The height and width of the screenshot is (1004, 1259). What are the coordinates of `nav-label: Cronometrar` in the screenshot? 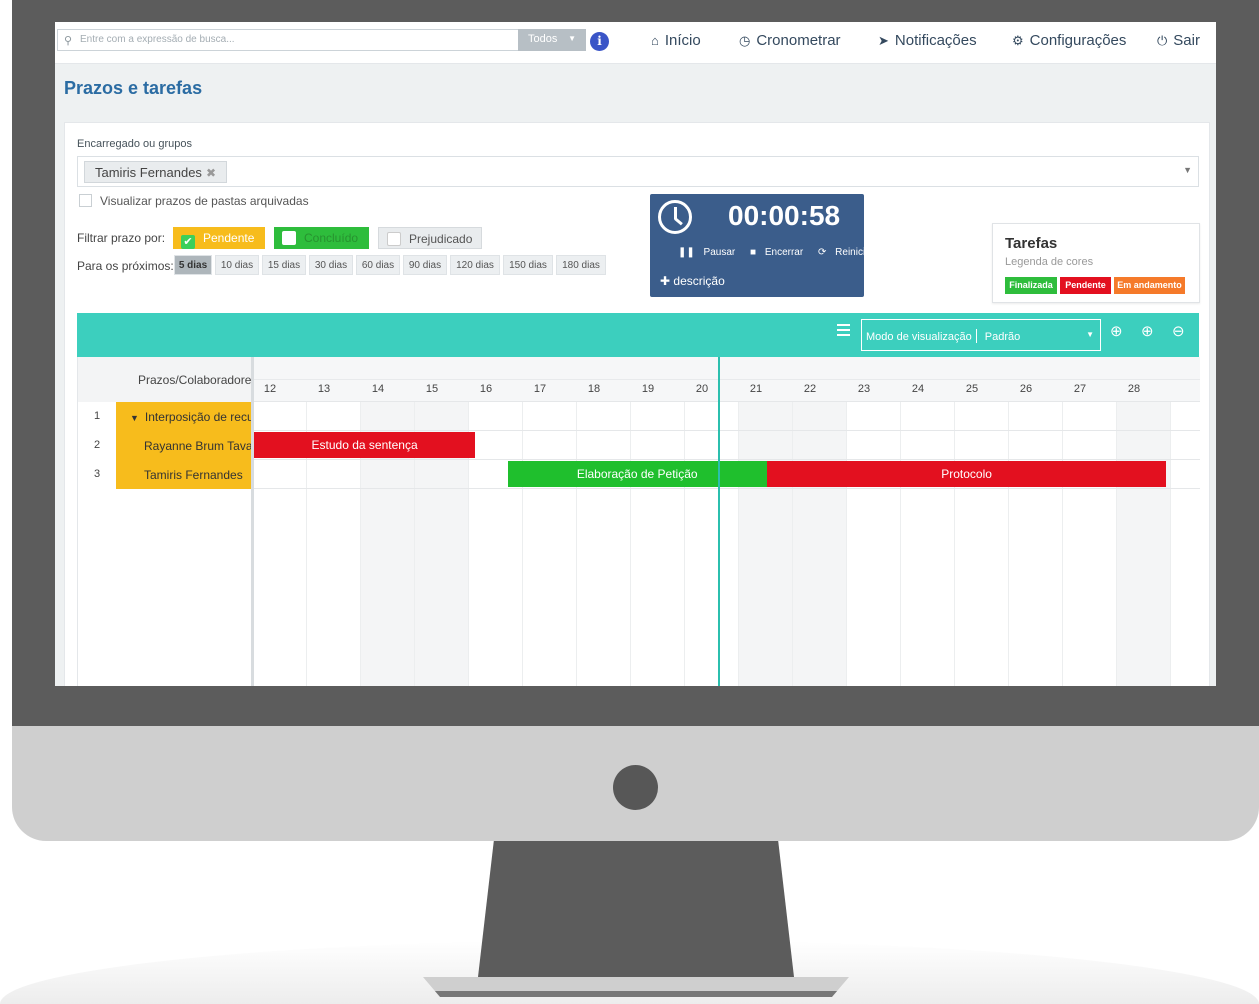 It's located at (798, 40).